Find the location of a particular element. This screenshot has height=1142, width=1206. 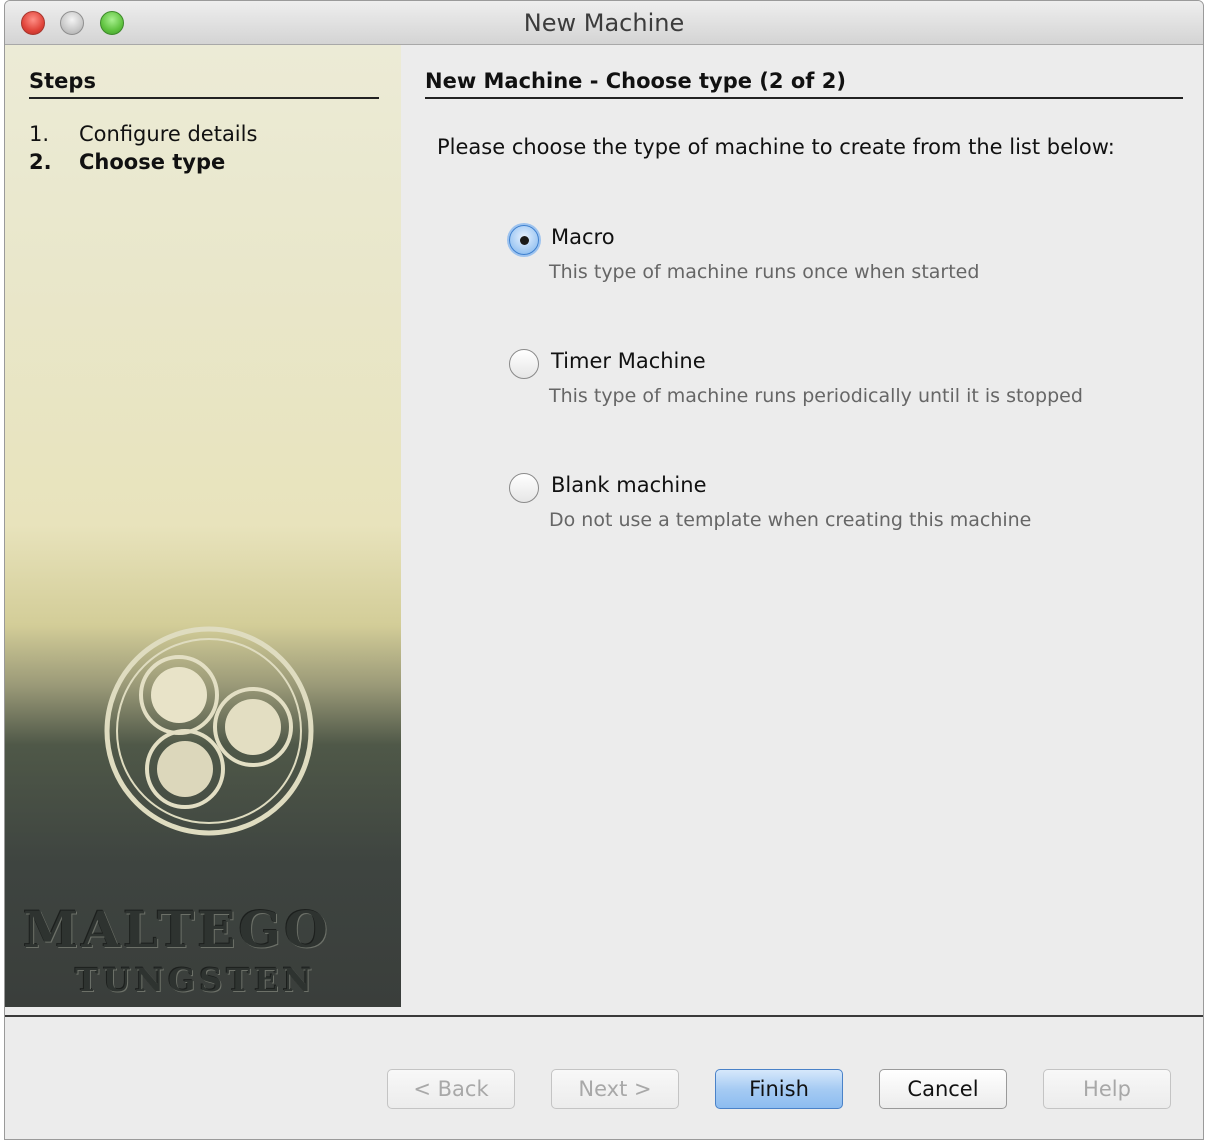

maltego-wordmark: MALTEGO is located at coordinates (177, 929).